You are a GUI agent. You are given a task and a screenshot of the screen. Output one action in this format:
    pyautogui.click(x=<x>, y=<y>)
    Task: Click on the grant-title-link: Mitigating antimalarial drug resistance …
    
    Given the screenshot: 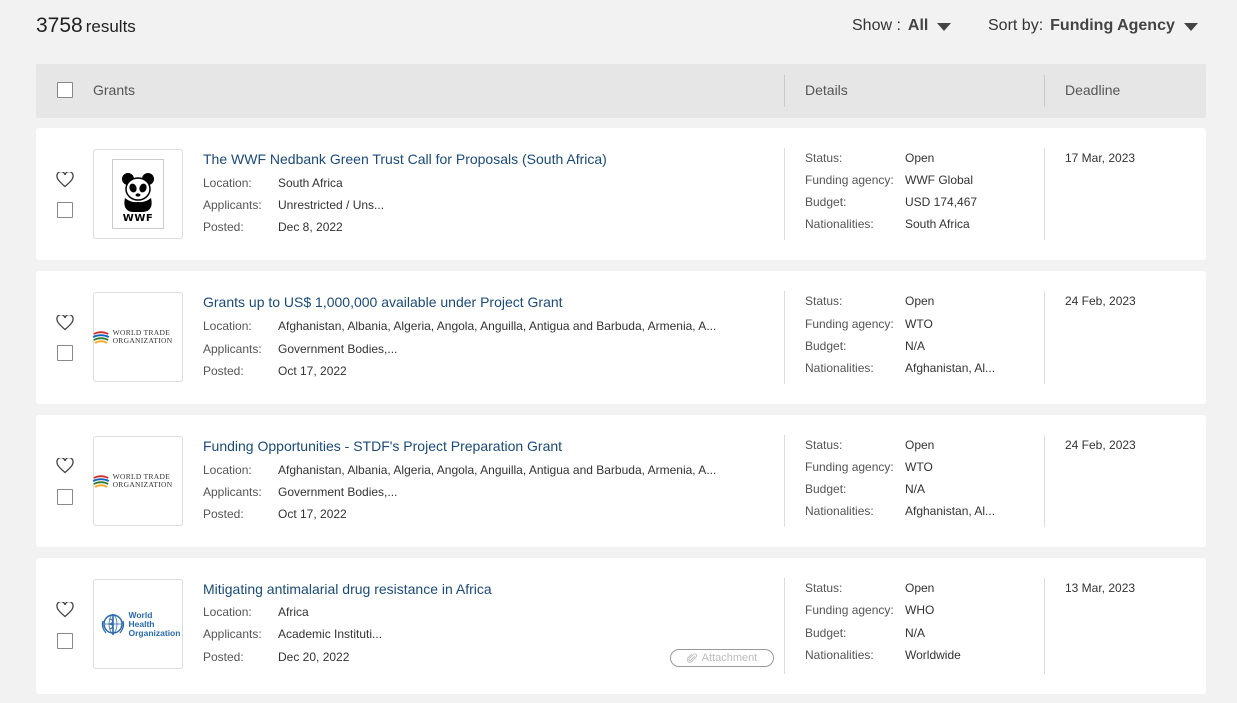 What is the action you would take?
    pyautogui.click(x=347, y=589)
    